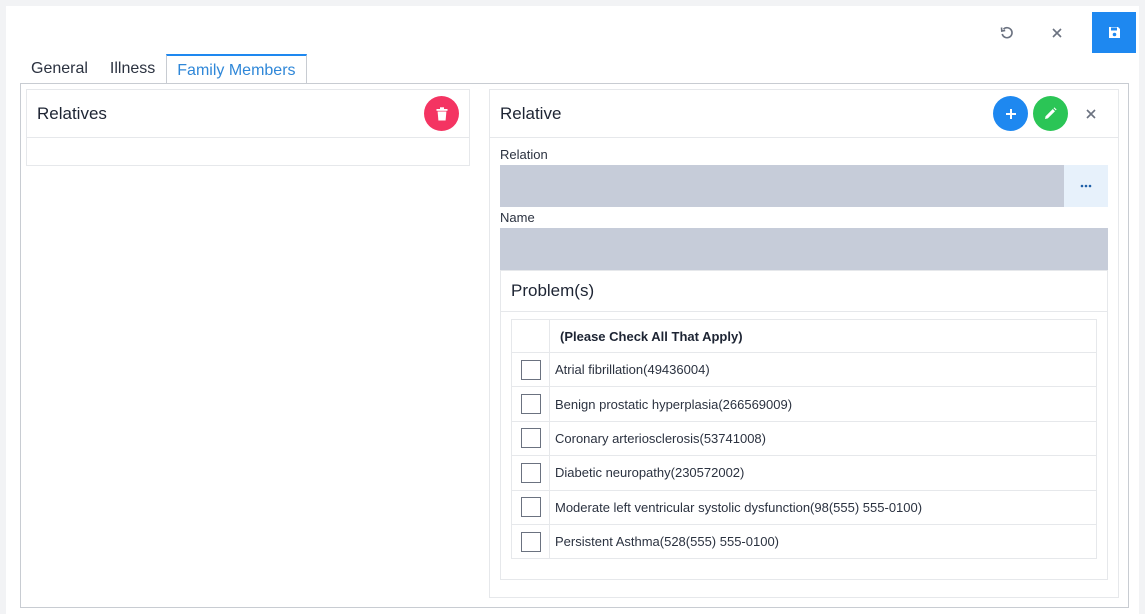 Image resolution: width=1145 pixels, height=614 pixels. I want to click on problem-label: Benign prostatic hyperplasia(266569009), so click(823, 404).